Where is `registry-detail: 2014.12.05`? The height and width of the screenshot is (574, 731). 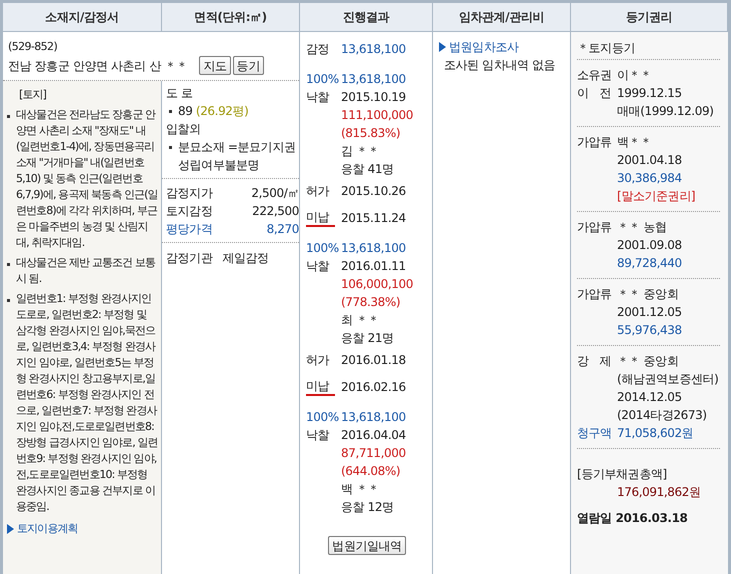 registry-detail: 2014.12.05 is located at coordinates (649, 397).